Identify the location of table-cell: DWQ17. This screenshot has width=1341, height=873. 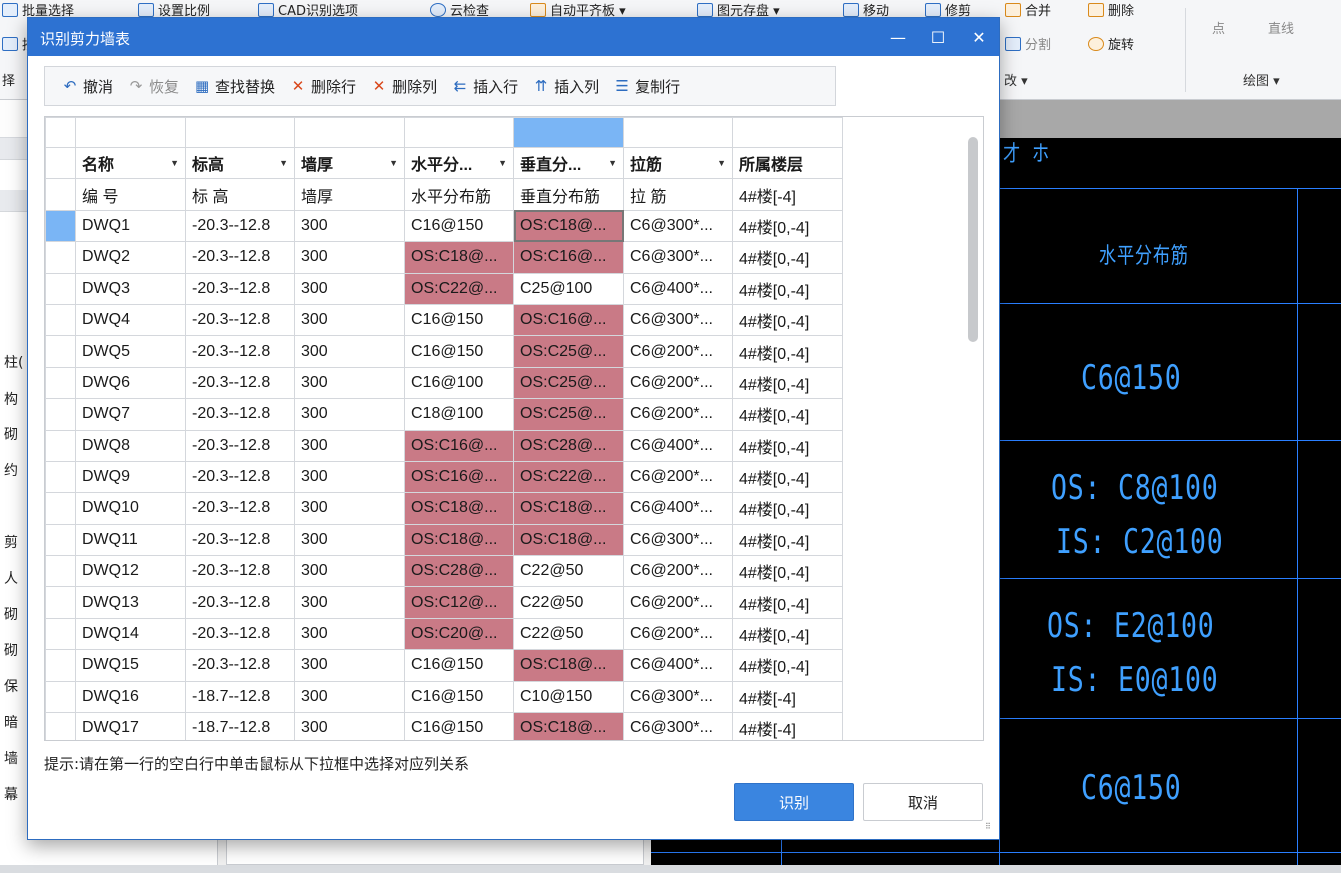
(130, 726).